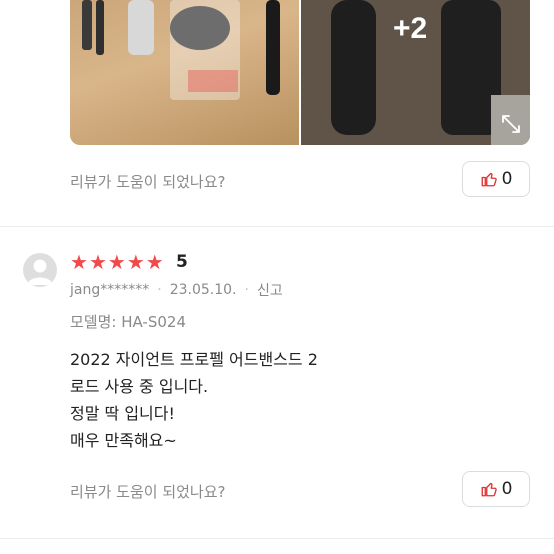 This screenshot has height=554, width=554. What do you see at coordinates (270, 290) in the screenshot?
I see `report-link: 신고` at bounding box center [270, 290].